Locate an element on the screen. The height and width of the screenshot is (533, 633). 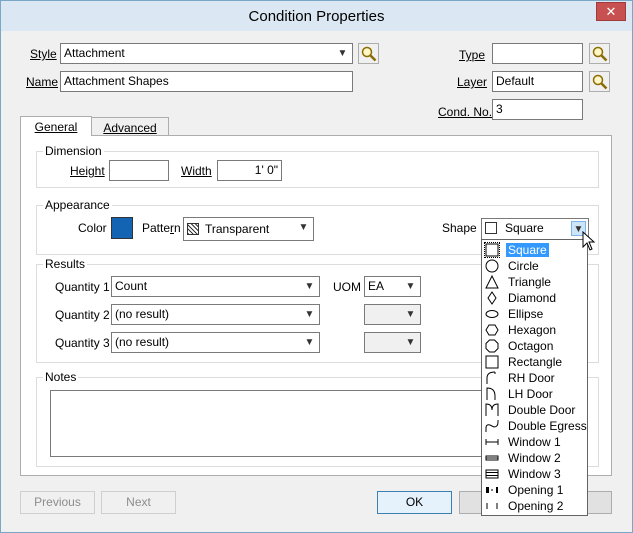
option-label: Ellipse is located at coordinates (526, 314).